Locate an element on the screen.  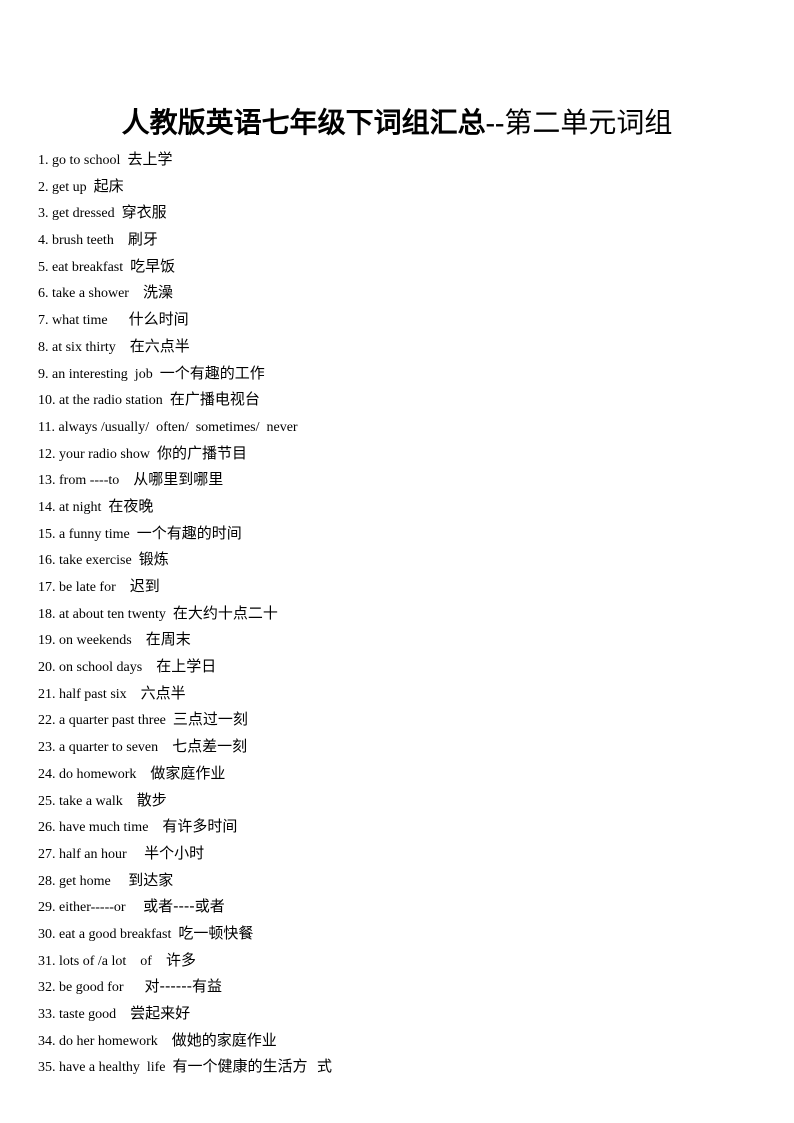
phrase-english: 23. a quarter to seven is located at coordinates (105, 748).